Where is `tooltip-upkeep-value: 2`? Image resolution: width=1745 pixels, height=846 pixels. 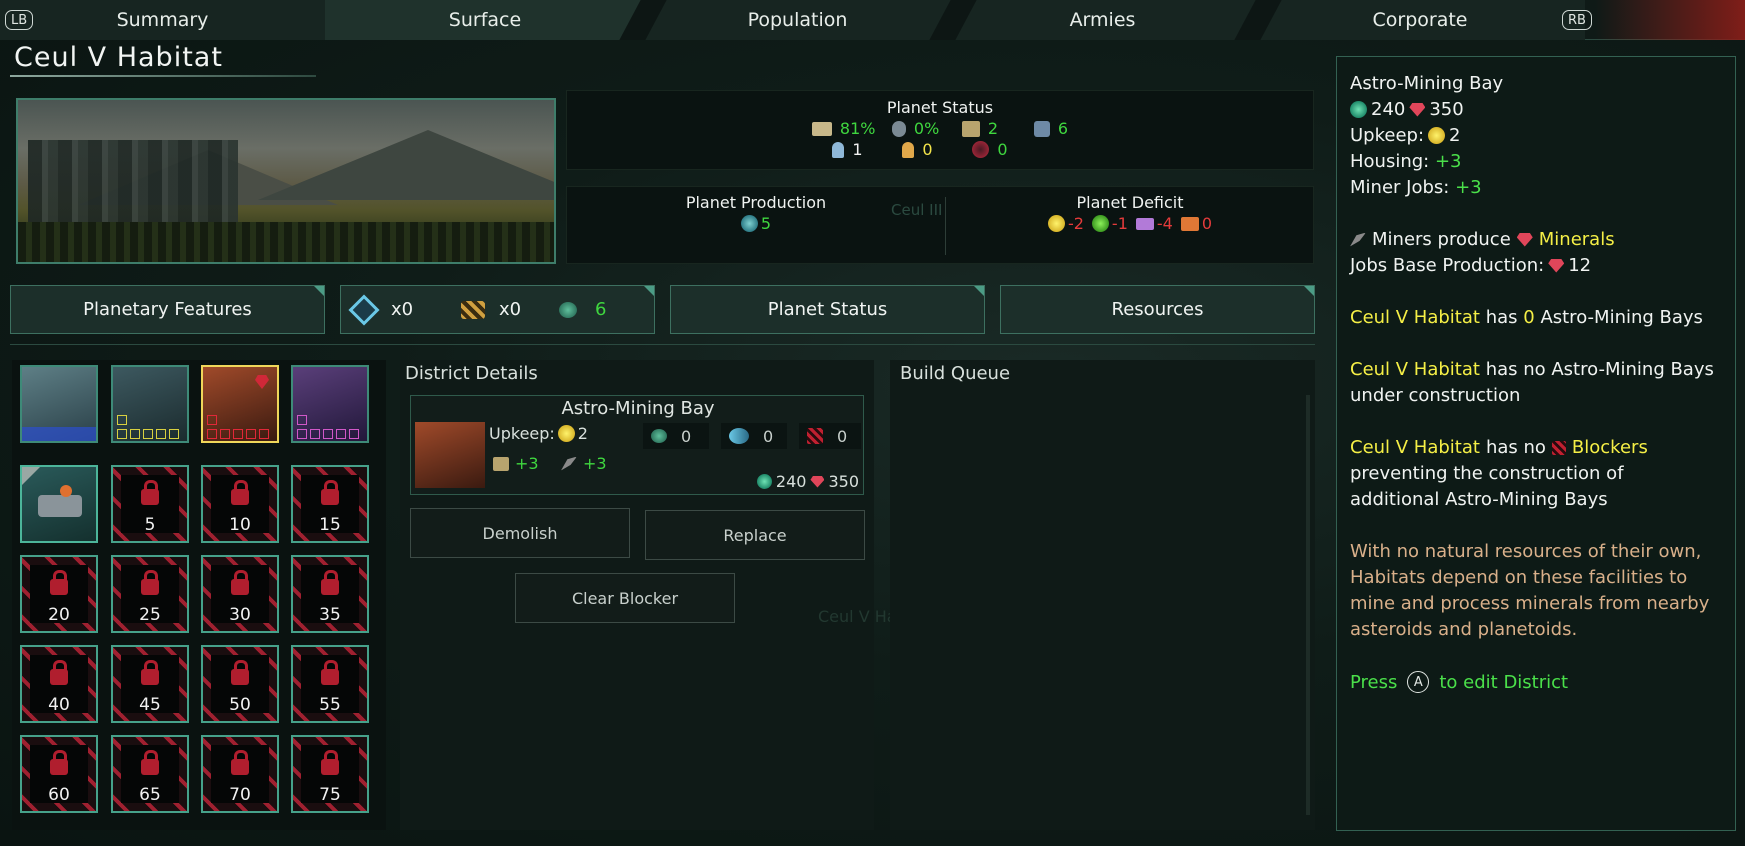
tooltip-upkeep-value: 2 is located at coordinates (1455, 135).